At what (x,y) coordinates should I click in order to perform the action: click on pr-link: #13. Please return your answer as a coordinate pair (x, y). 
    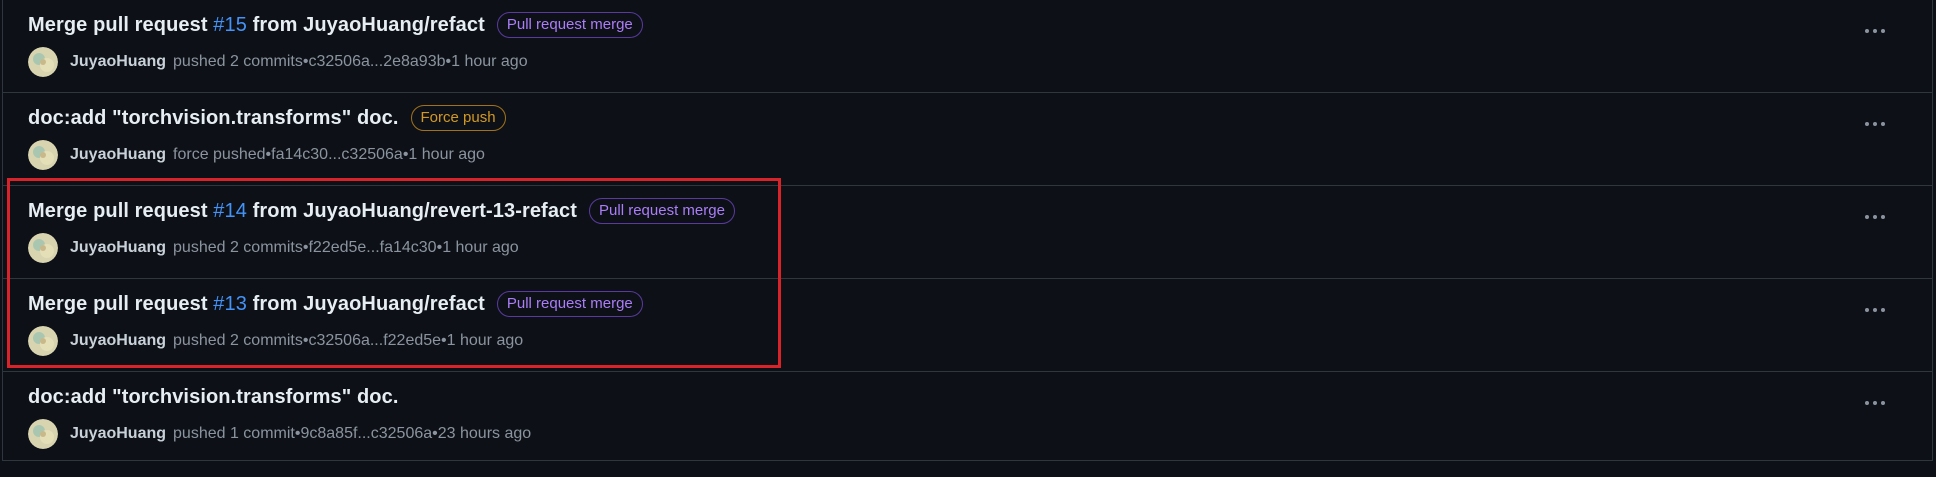
    Looking at the image, I should click on (230, 304).